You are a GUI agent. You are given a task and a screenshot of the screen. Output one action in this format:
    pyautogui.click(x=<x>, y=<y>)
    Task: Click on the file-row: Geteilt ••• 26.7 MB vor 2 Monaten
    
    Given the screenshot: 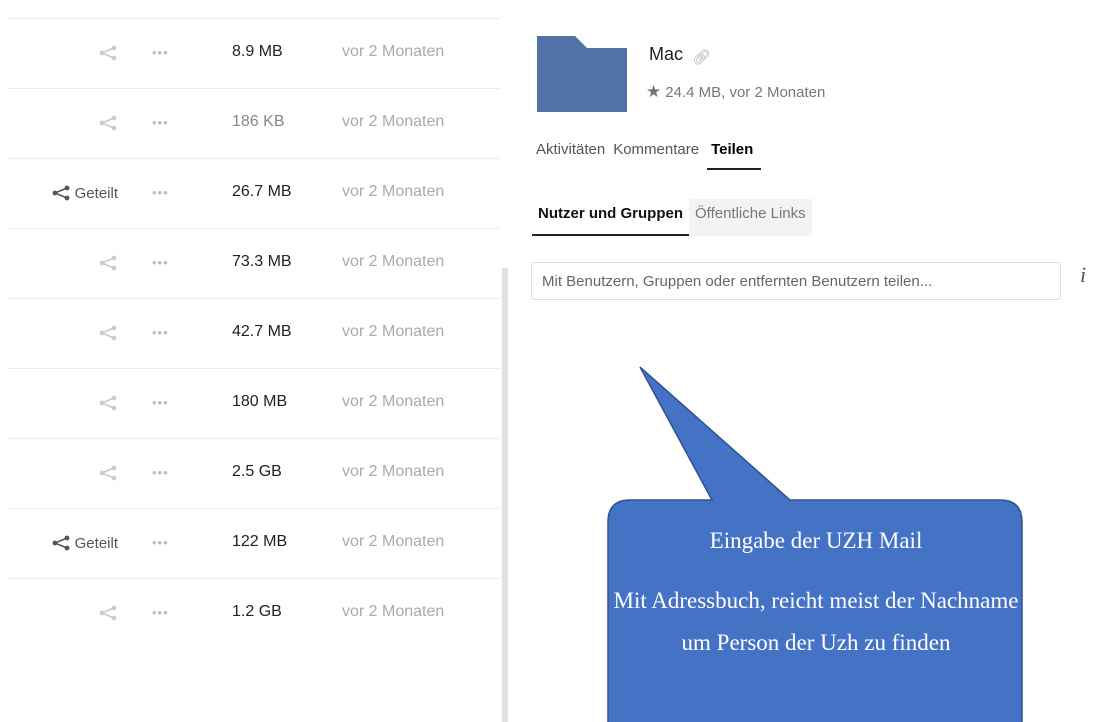 What is the action you would take?
    pyautogui.click(x=254, y=193)
    